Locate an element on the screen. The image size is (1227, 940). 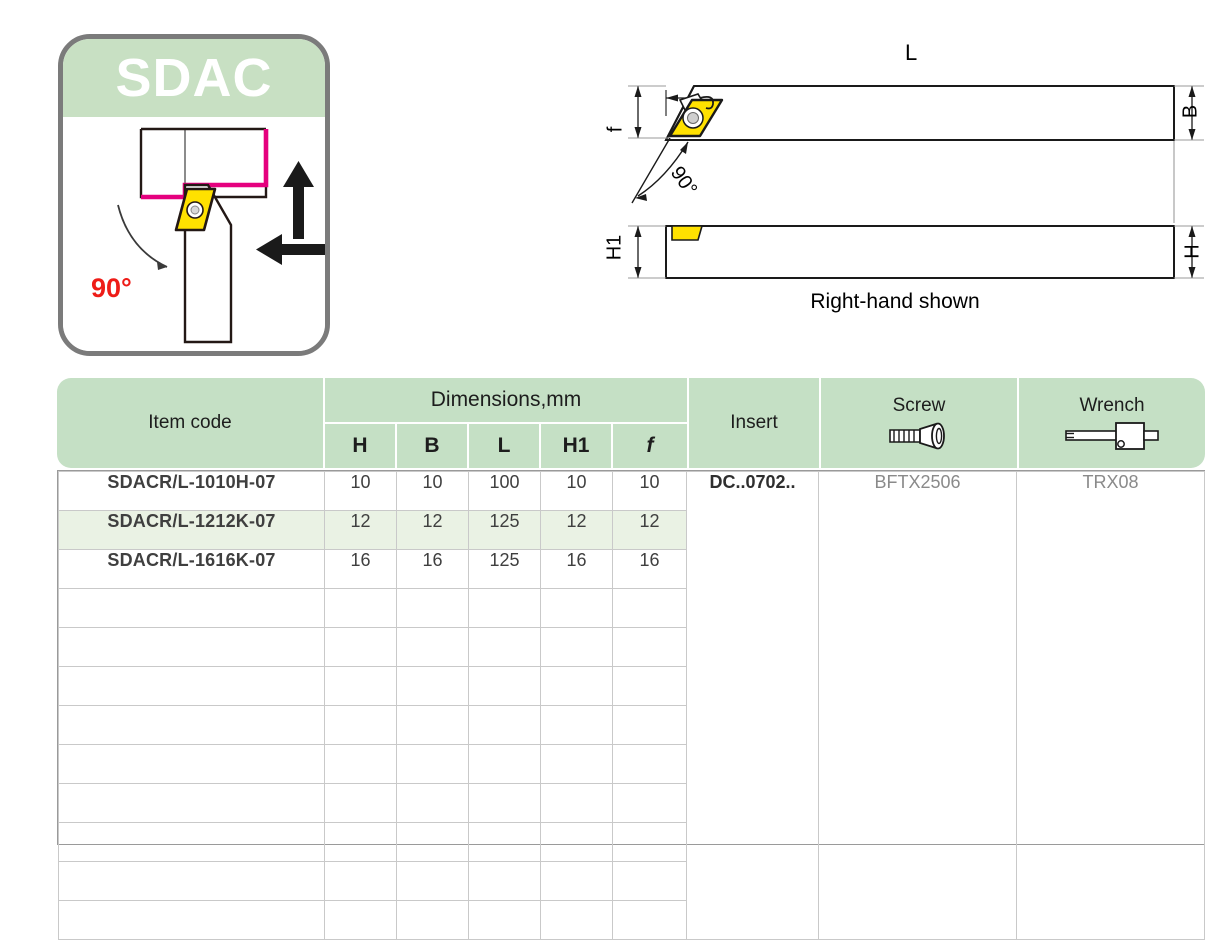
logo-banner: SDAC is located at coordinates (194, 78).